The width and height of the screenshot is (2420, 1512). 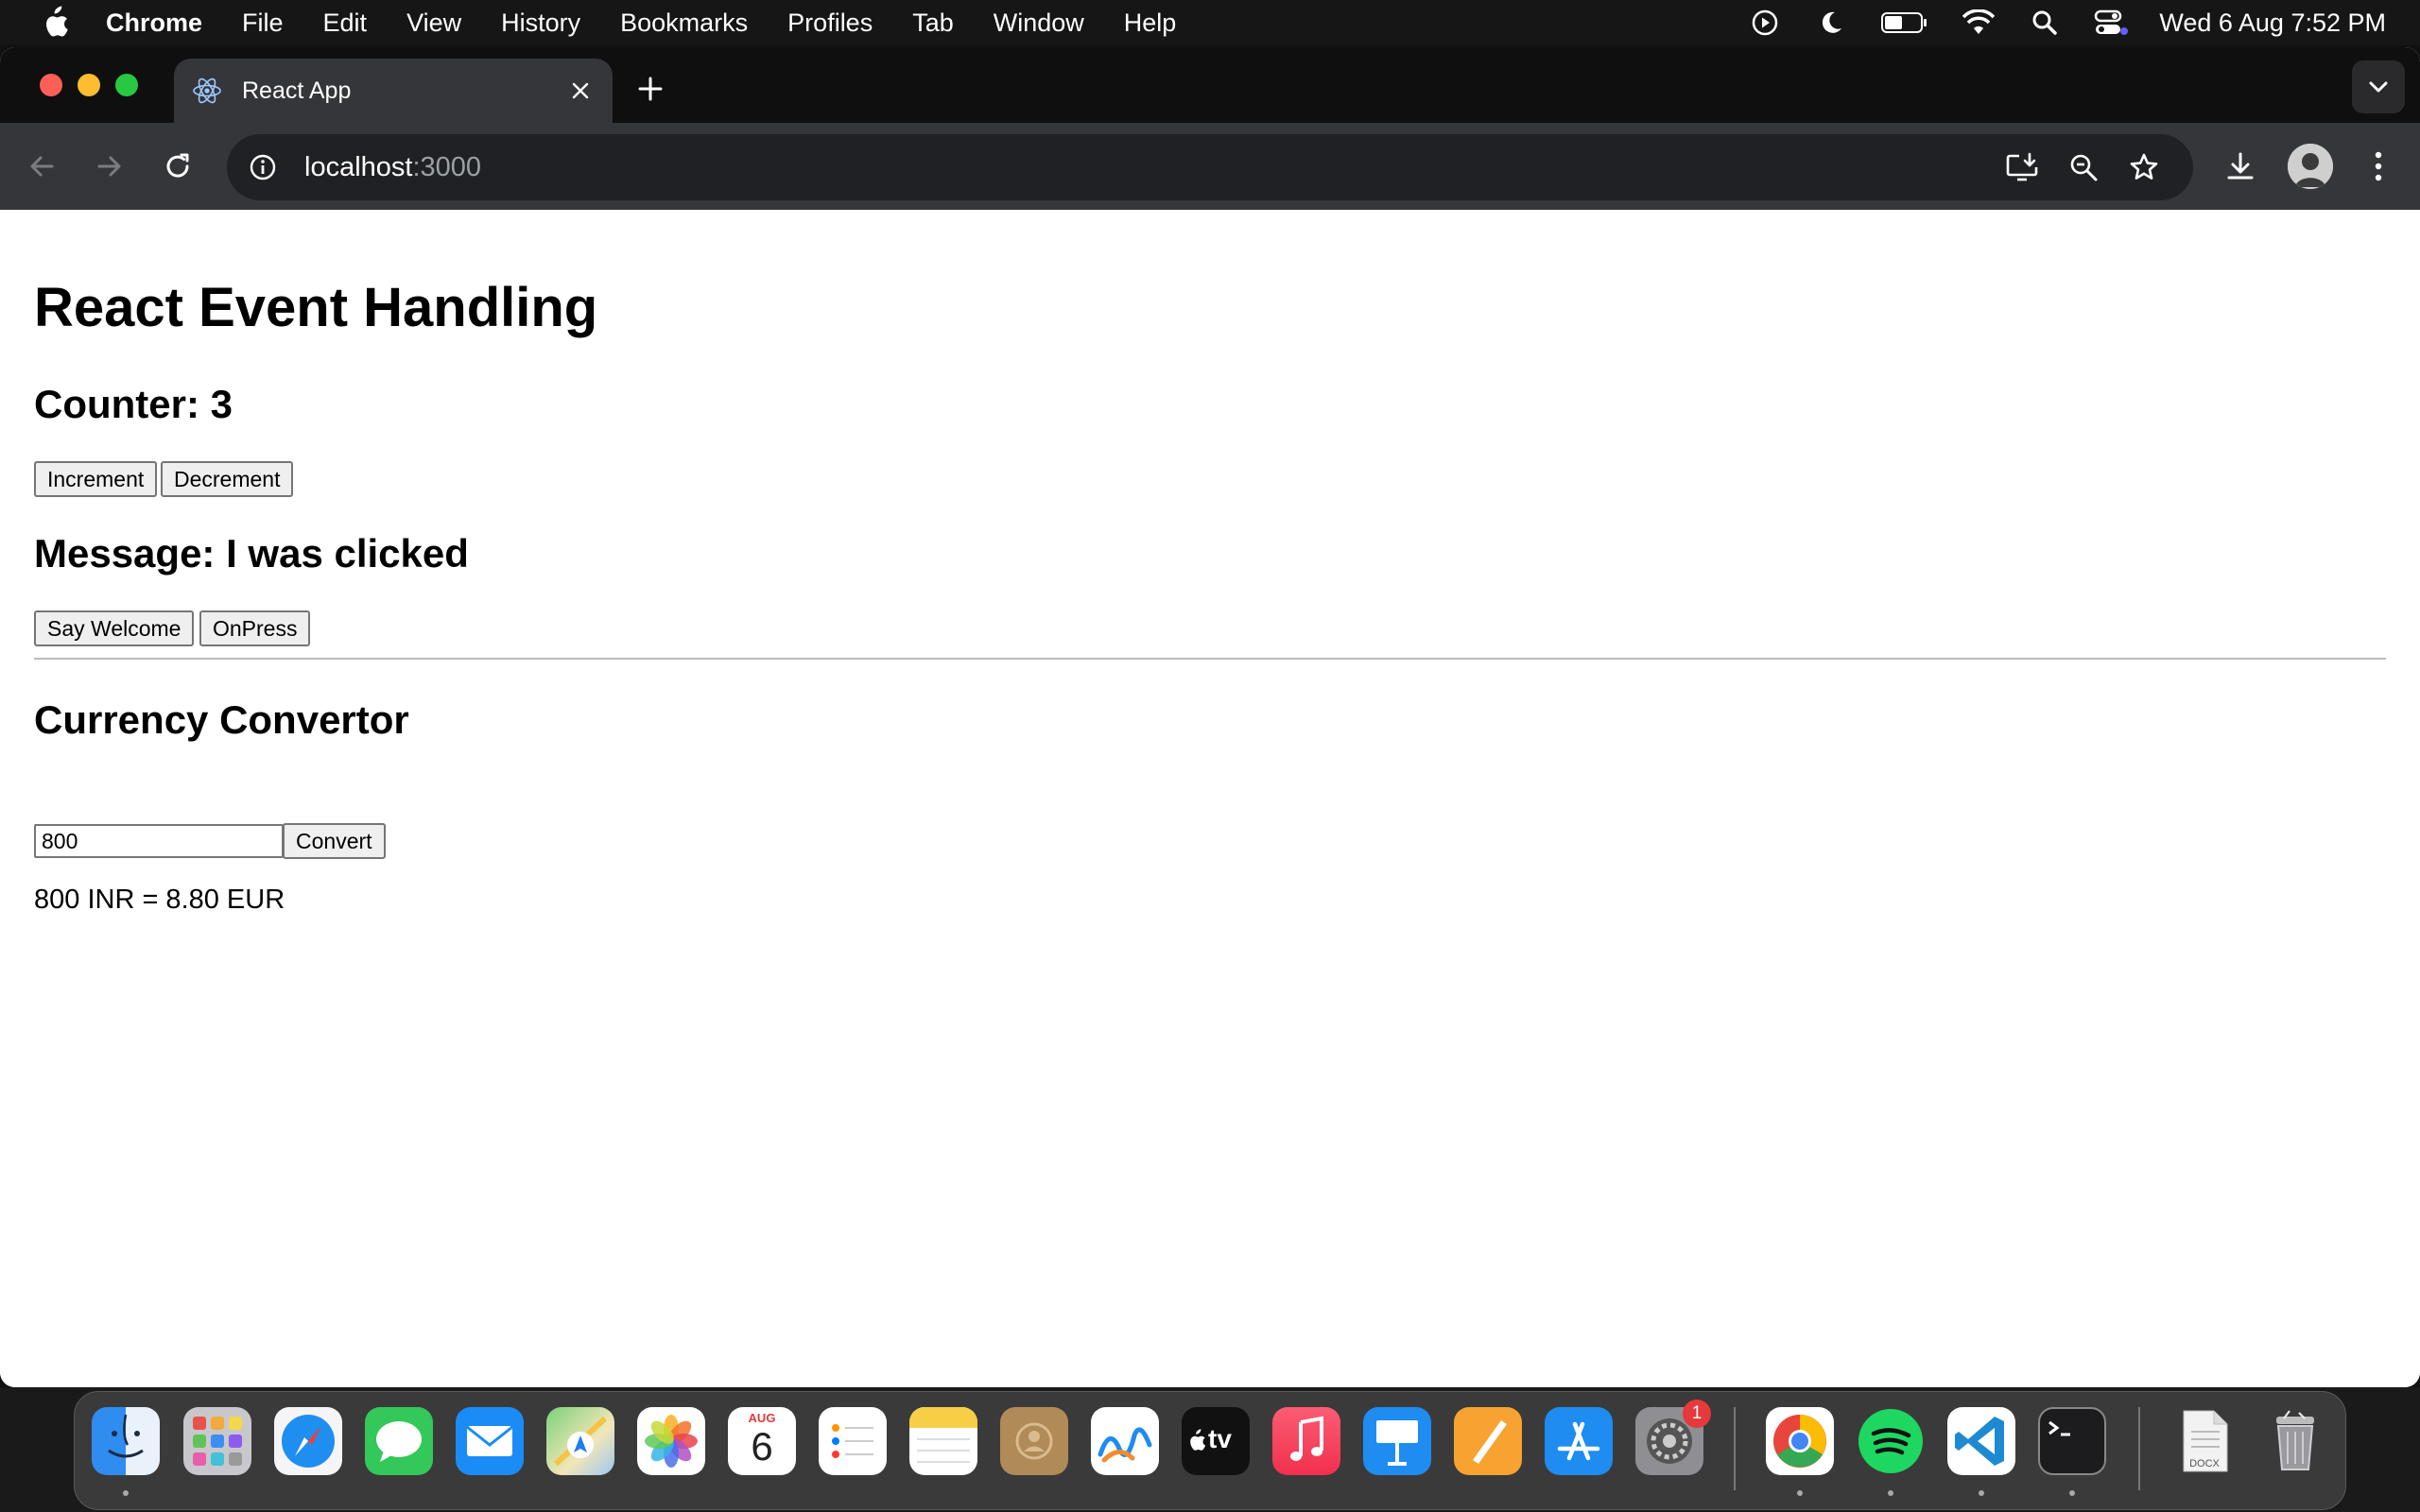 What do you see at coordinates (1306, 1441) in the screenshot?
I see `dock-music-icon` at bounding box center [1306, 1441].